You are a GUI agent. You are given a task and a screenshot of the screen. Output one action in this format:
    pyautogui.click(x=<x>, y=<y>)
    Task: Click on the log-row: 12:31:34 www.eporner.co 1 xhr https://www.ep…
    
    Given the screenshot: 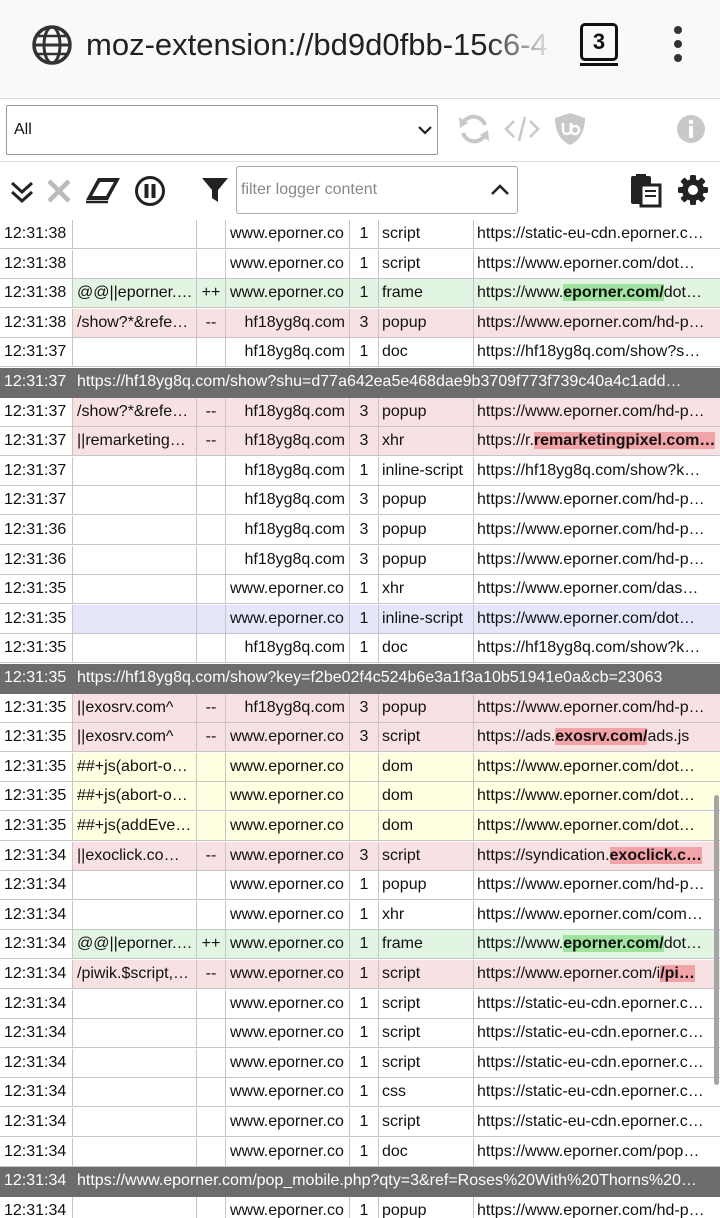 What is the action you would take?
    pyautogui.click(x=360, y=915)
    